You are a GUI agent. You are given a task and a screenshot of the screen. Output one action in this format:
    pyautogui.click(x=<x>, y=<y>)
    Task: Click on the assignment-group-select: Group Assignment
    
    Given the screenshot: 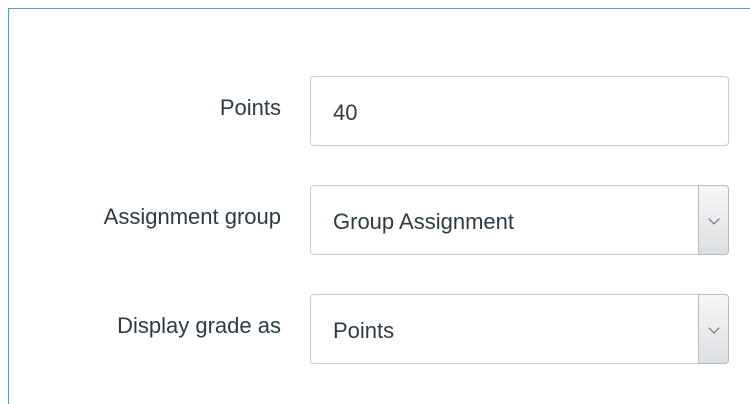 What is the action you would take?
    pyautogui.click(x=519, y=220)
    